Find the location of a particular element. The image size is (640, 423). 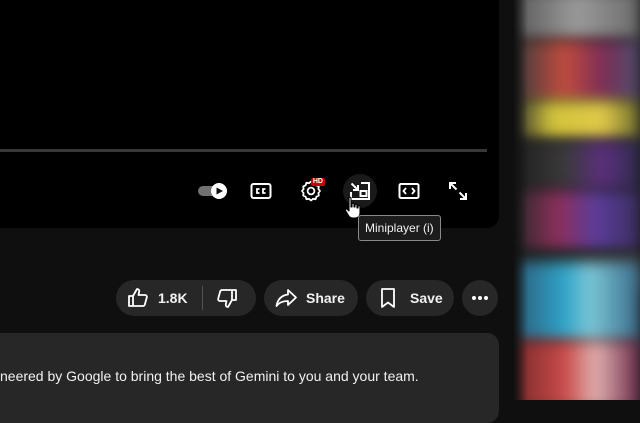

like-count: 1.8K is located at coordinates (173, 298).